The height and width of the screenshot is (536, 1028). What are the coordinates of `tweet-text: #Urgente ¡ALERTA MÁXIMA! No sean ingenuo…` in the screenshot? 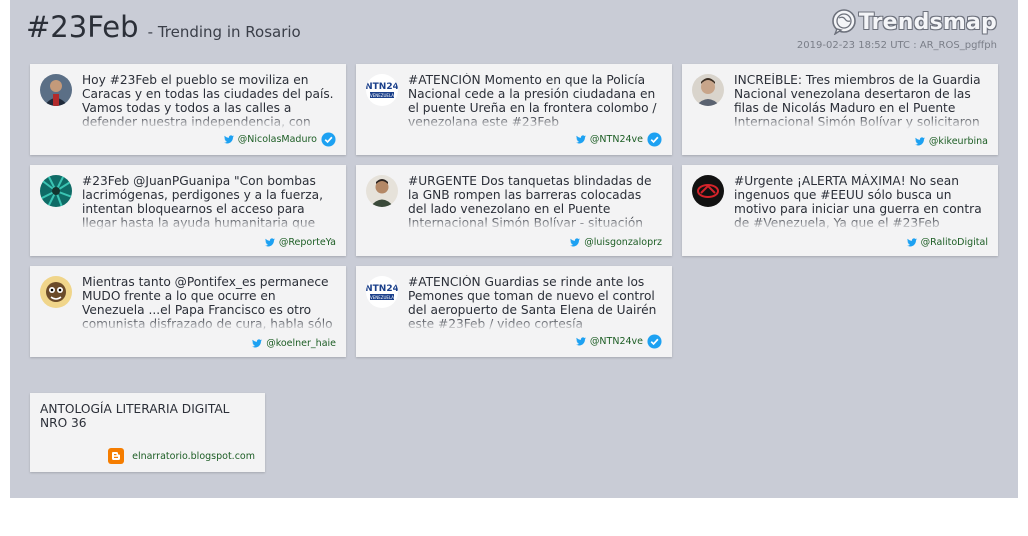 It's located at (861, 202).